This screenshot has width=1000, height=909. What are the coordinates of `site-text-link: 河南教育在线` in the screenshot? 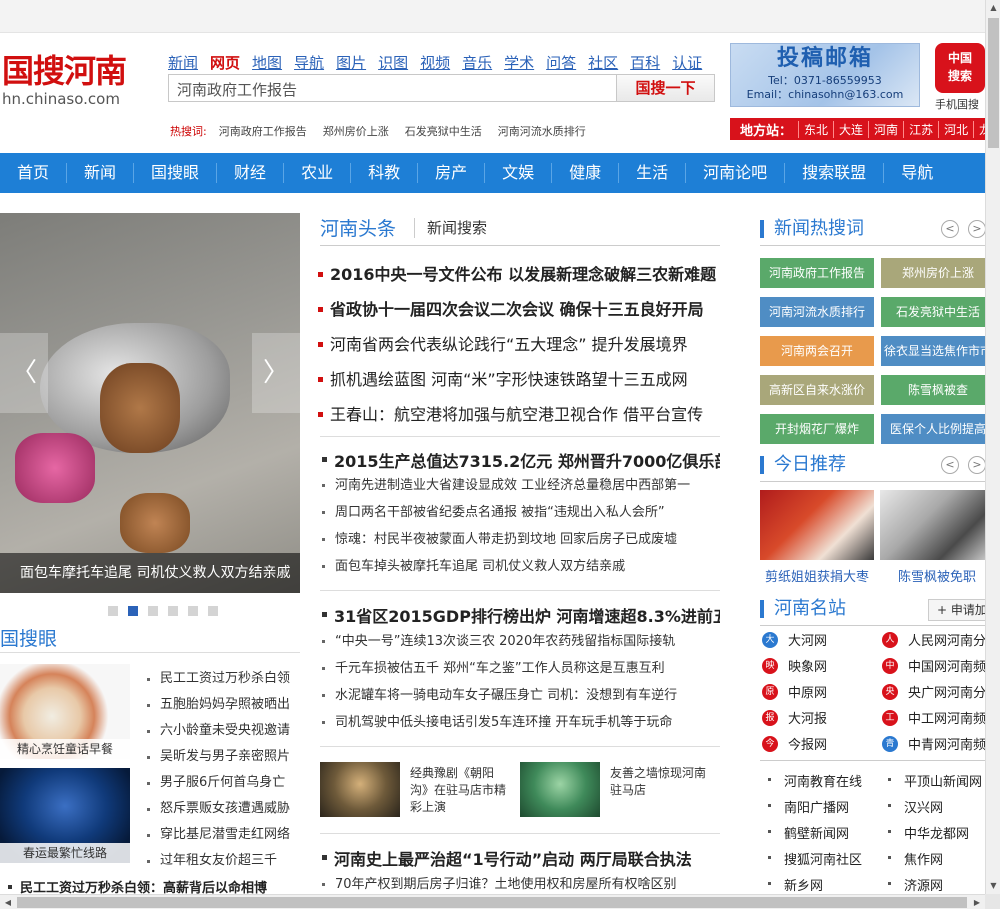 It's located at (812, 780).